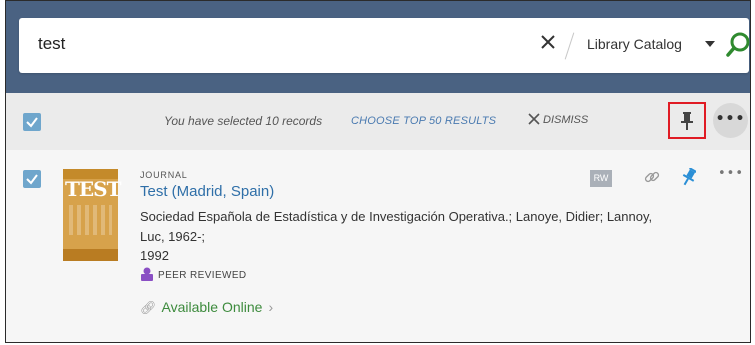  Describe the element at coordinates (689, 178) in the screenshot. I see `pin-item-icon` at that location.